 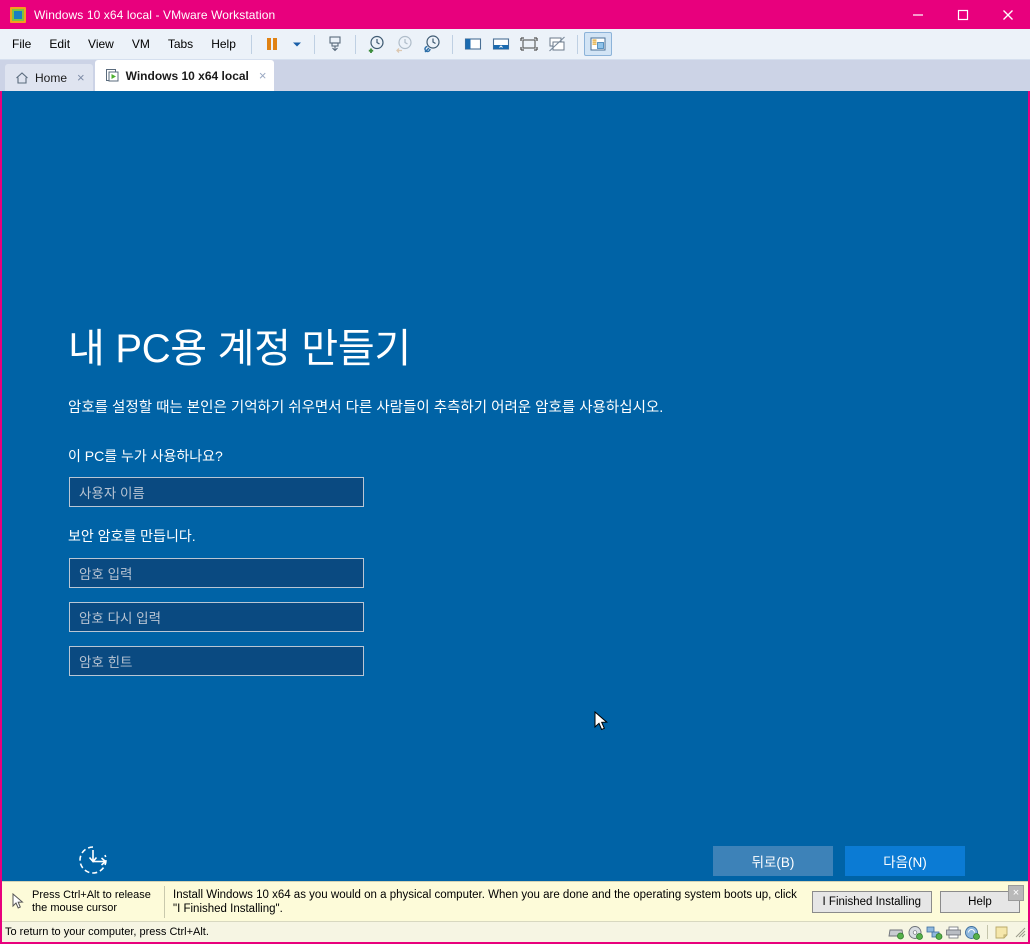 What do you see at coordinates (953, 932) in the screenshot?
I see `printer-icon` at bounding box center [953, 932].